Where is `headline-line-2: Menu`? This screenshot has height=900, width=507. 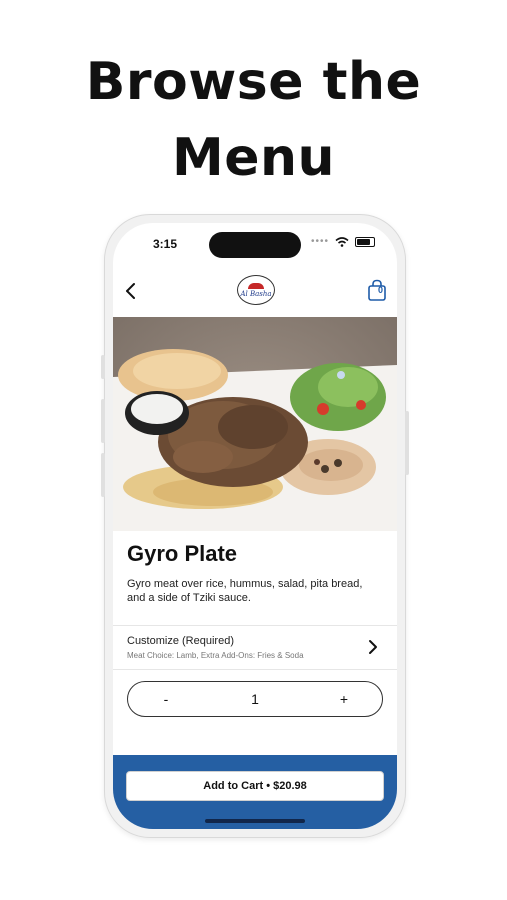
headline-line-2: Menu is located at coordinates (253, 158).